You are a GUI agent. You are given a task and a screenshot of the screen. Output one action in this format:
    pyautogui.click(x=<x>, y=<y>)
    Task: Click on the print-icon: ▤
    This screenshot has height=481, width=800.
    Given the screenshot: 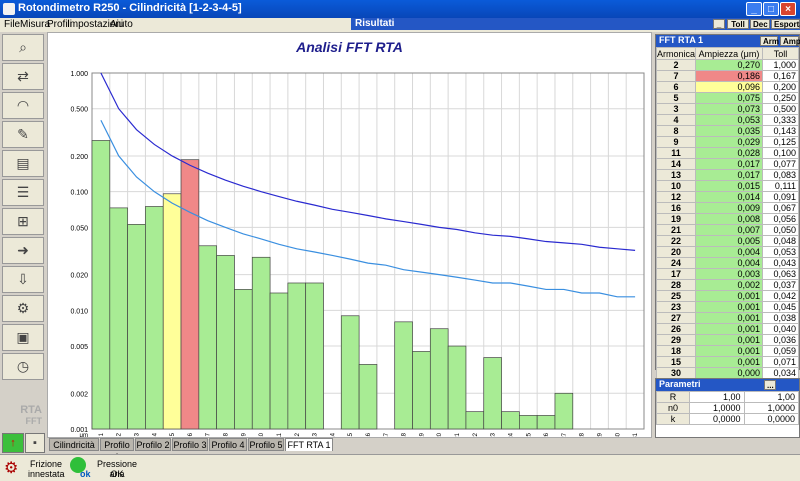 What is the action you would take?
    pyautogui.click(x=23, y=163)
    